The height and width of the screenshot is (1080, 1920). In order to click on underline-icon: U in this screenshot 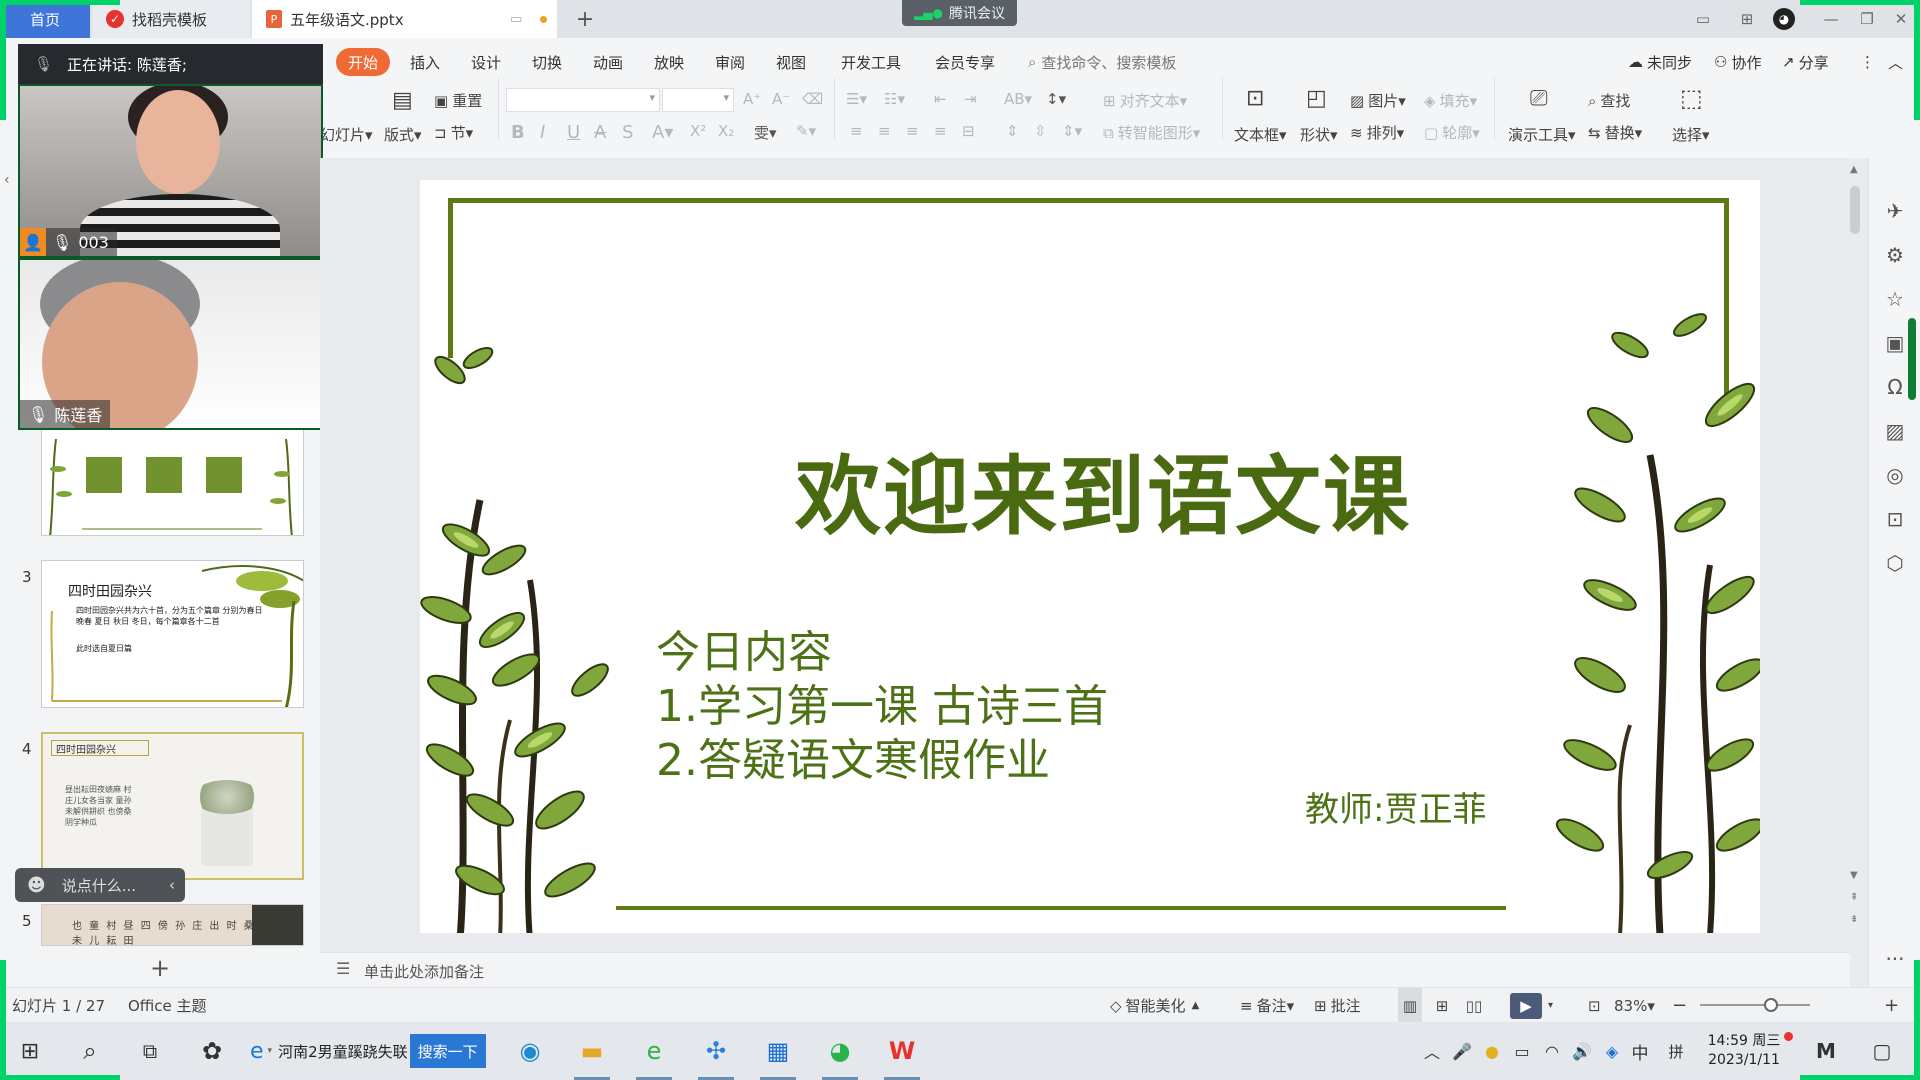, I will do `click(573, 132)`.